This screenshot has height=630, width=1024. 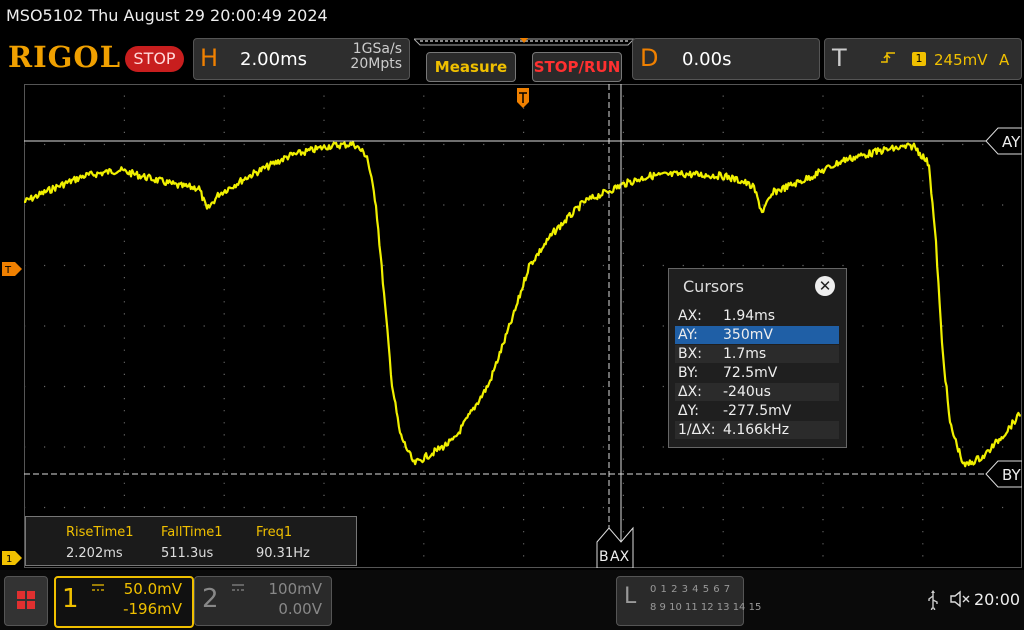 What do you see at coordinates (152, 609) in the screenshot?
I see `channel-1-offset: -196mV` at bounding box center [152, 609].